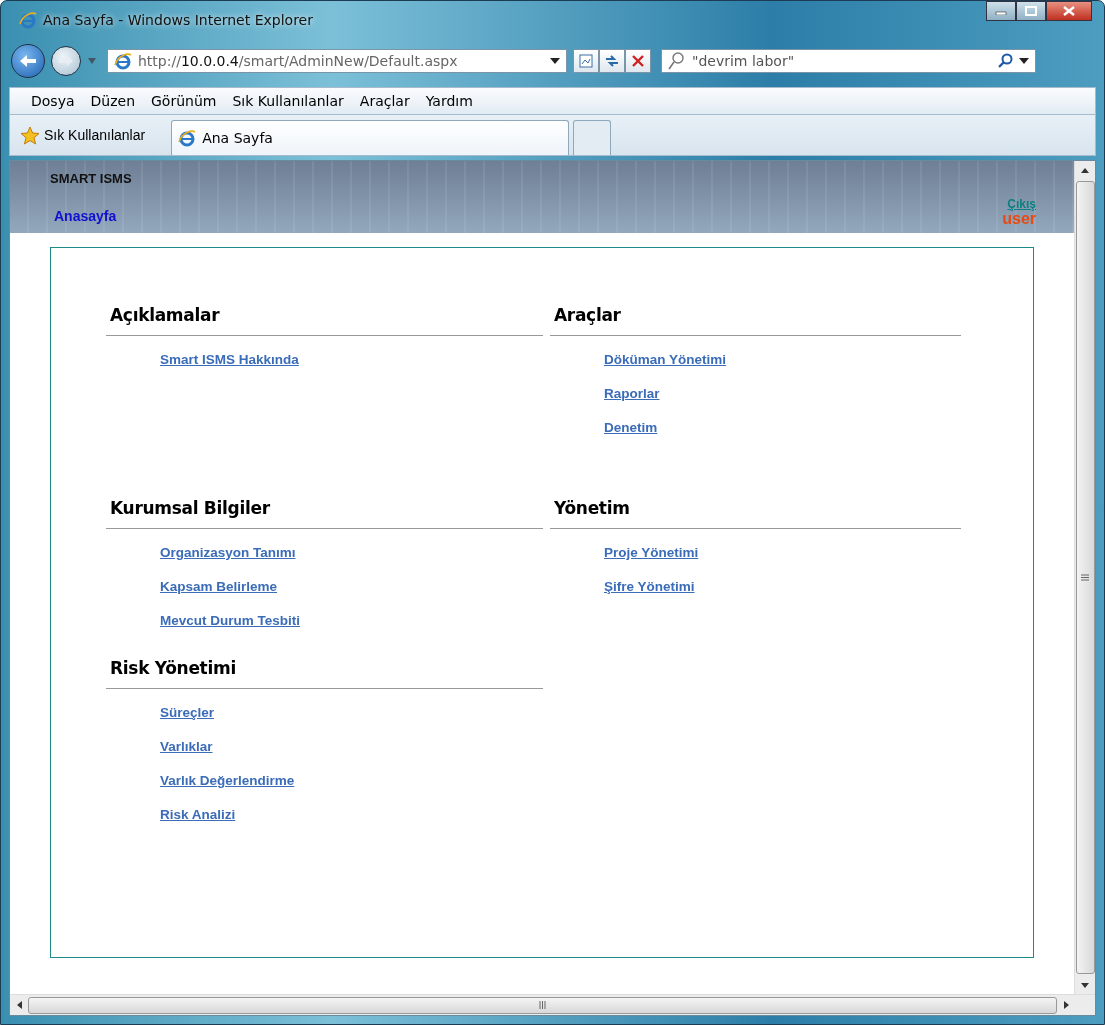  What do you see at coordinates (165, 315) in the screenshot?
I see `section-heading: Açıklamalar` at bounding box center [165, 315].